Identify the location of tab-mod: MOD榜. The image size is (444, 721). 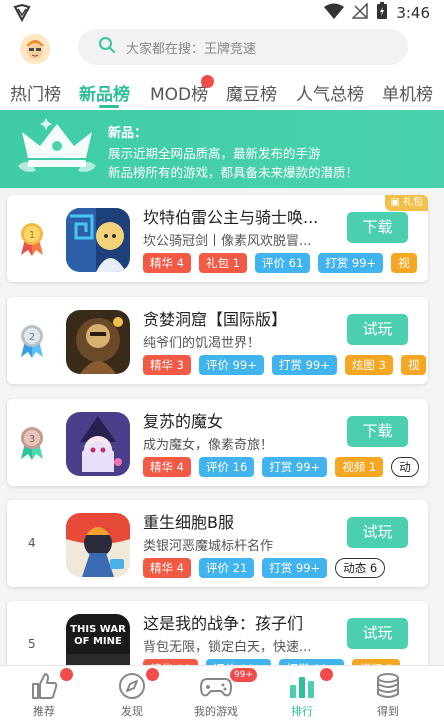
(179, 92).